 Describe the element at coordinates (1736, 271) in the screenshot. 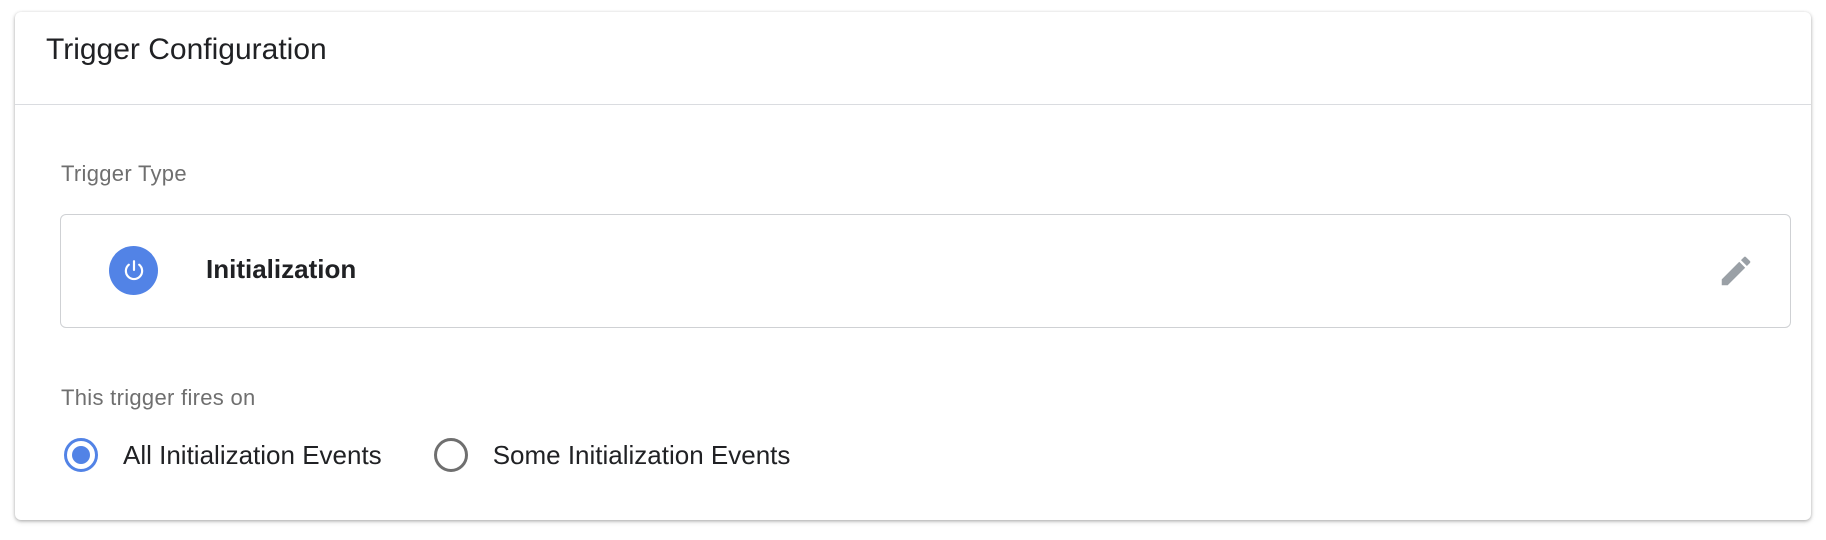

I see `pencil-icon` at that location.